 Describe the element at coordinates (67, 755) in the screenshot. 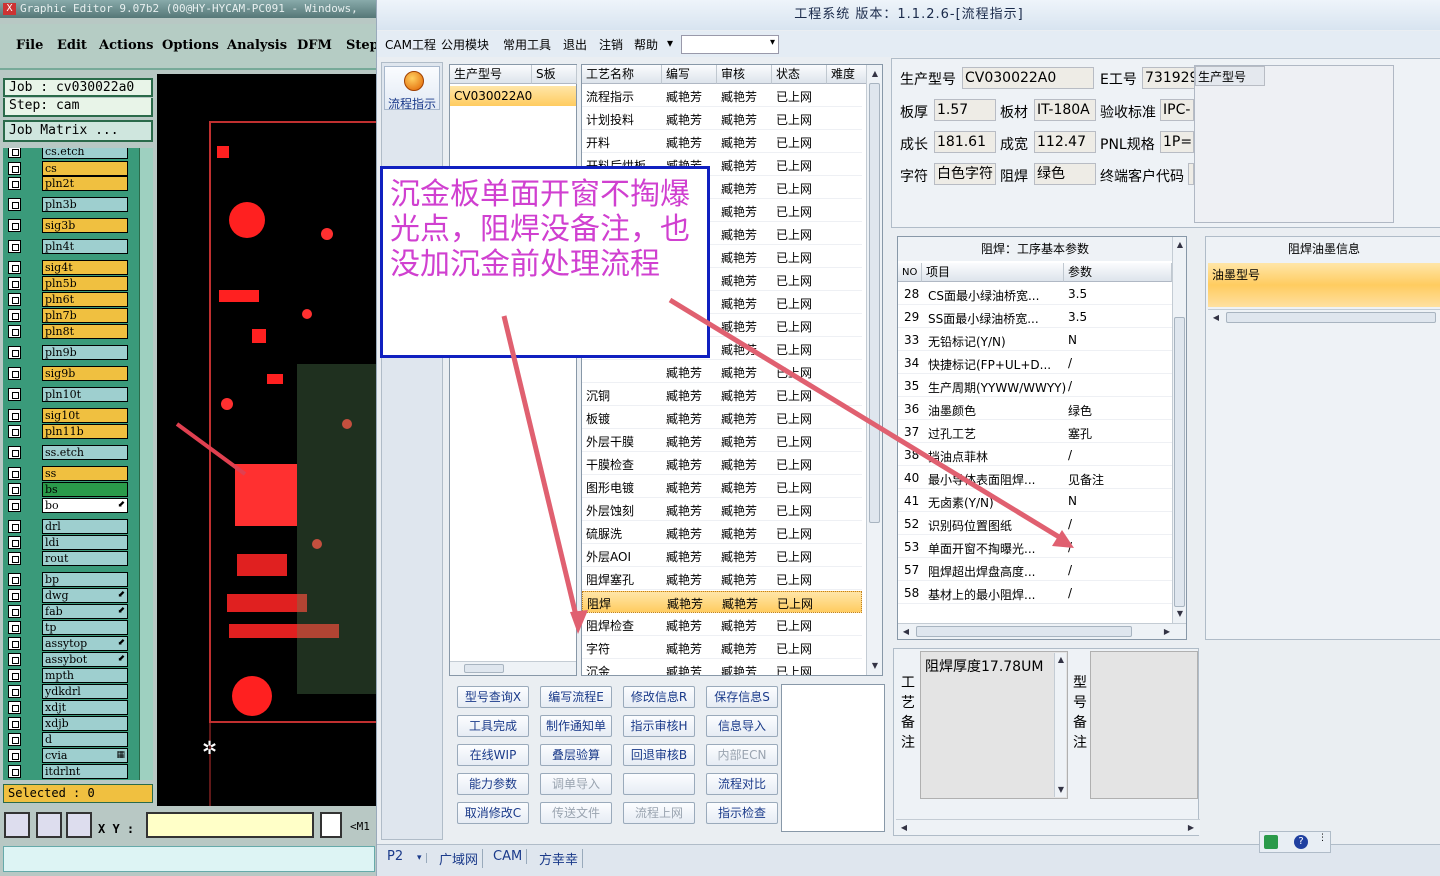

I see `layer-row: cvia ▦` at that location.